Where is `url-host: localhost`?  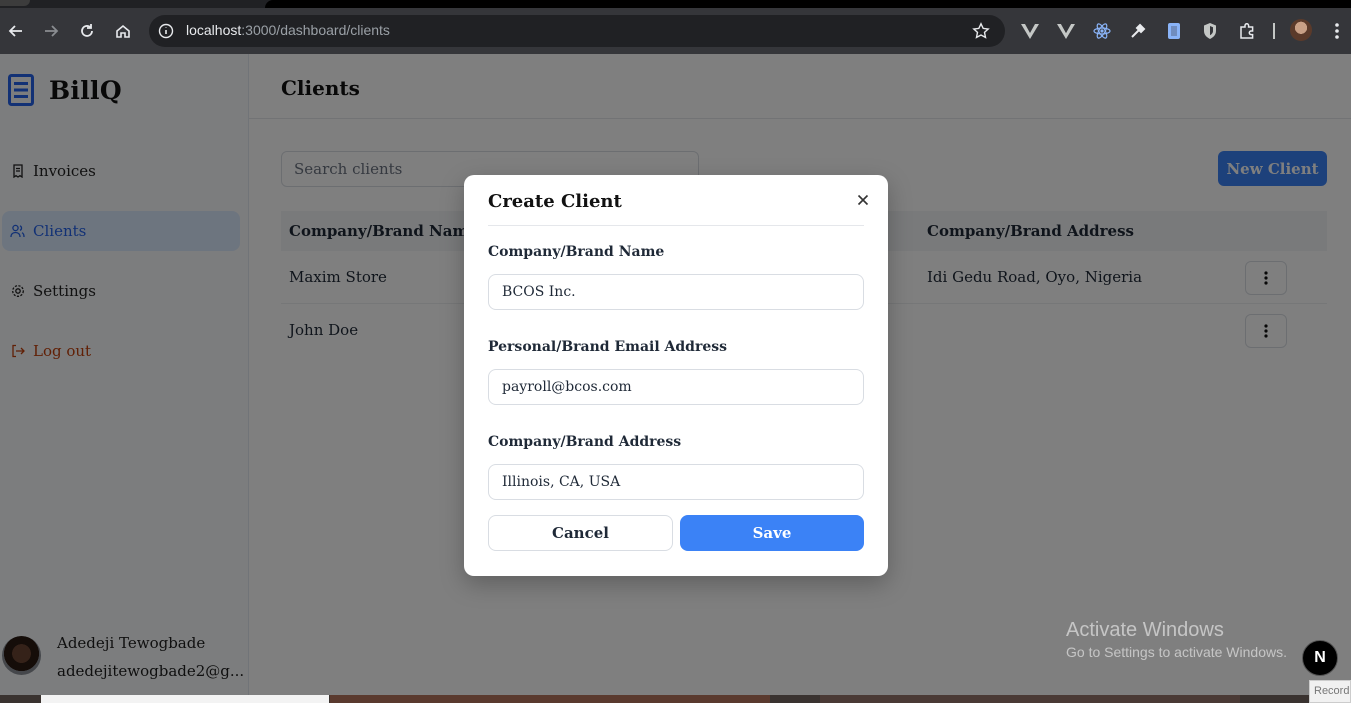 url-host: localhost is located at coordinates (214, 30).